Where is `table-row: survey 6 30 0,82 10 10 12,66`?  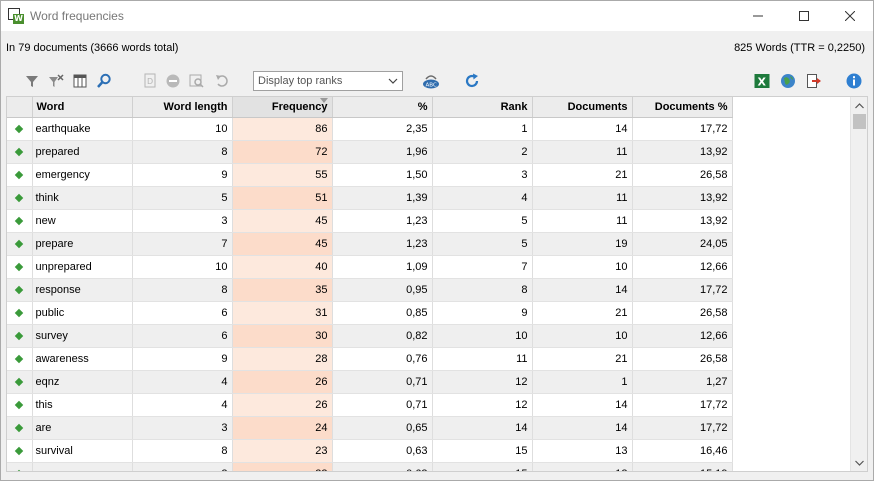 table-row: survey 6 30 0,82 10 10 12,66 is located at coordinates (370, 336).